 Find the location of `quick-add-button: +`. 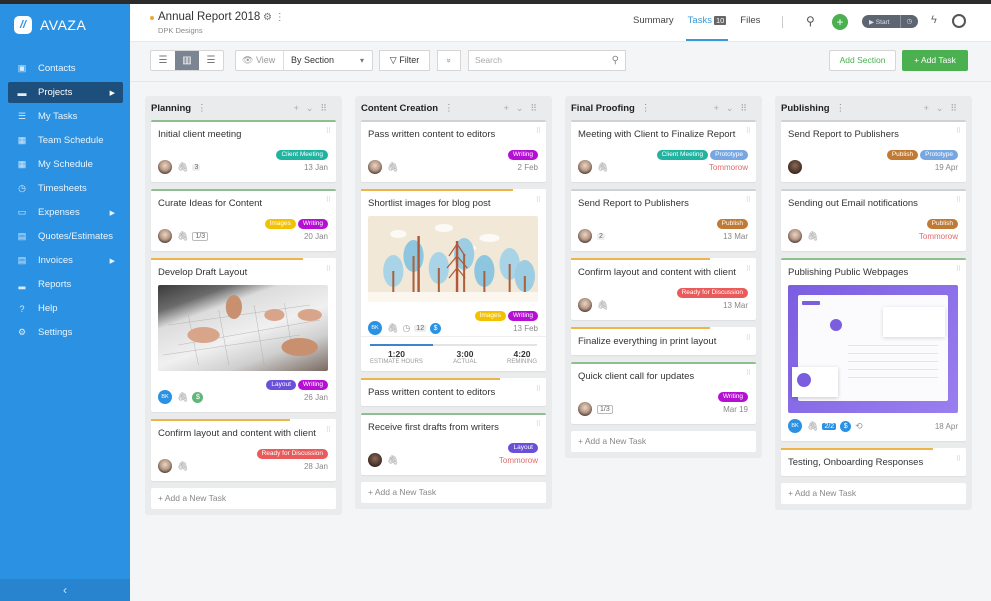

quick-add-button: + is located at coordinates (840, 22).